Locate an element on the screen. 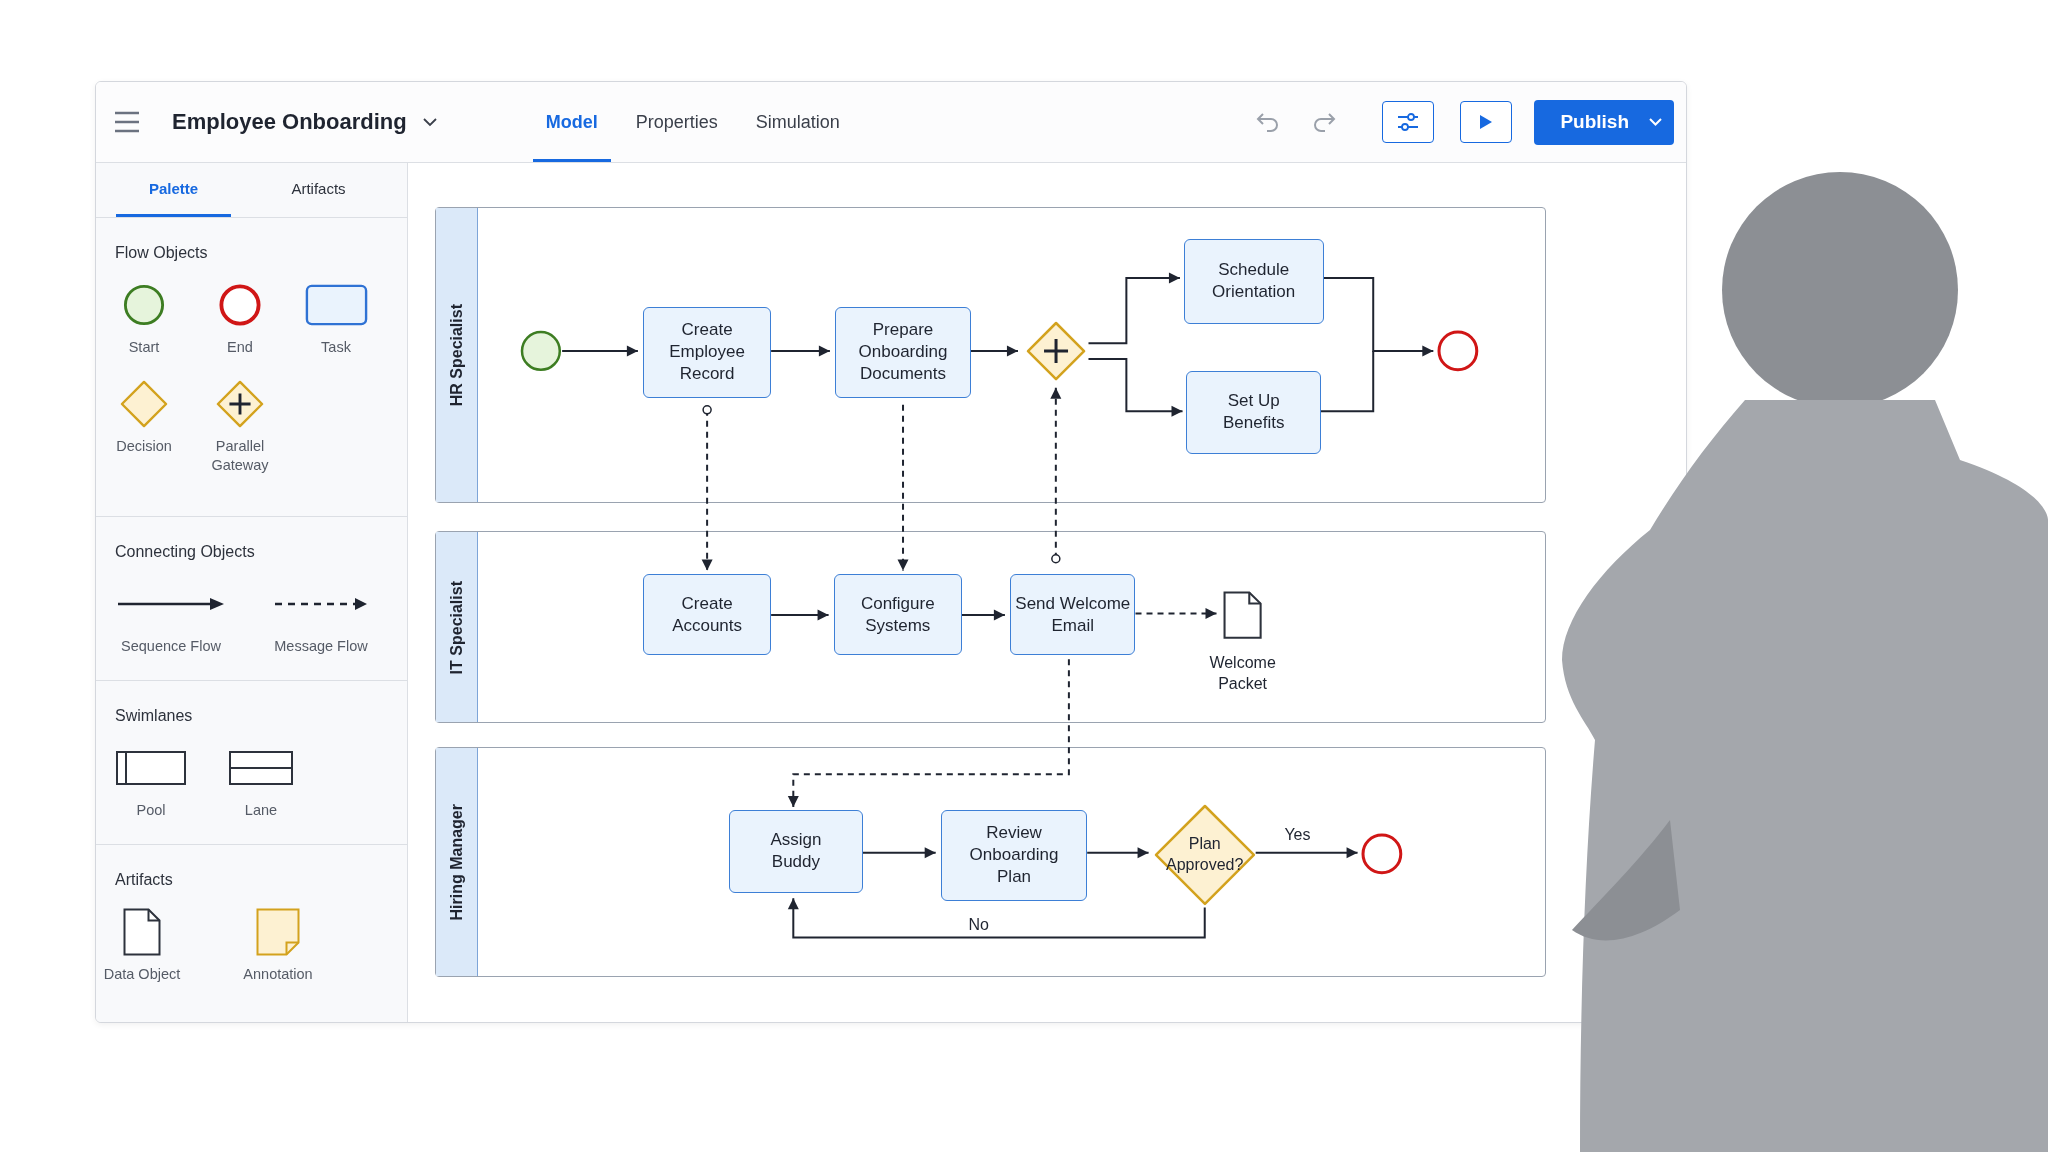 The height and width of the screenshot is (1152, 2048). play-icon is located at coordinates (1486, 122).